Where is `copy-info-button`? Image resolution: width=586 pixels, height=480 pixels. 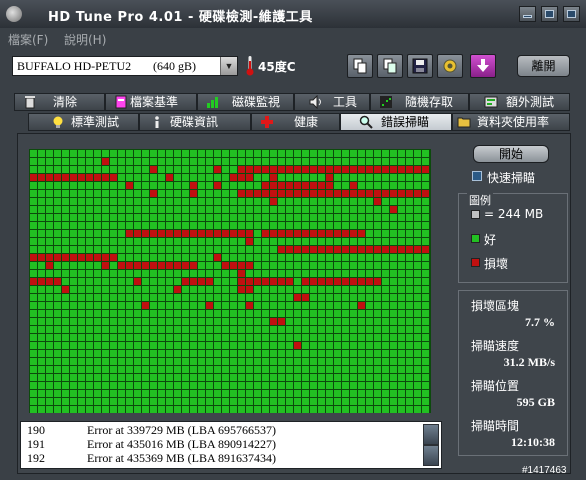 copy-info-button is located at coordinates (360, 66).